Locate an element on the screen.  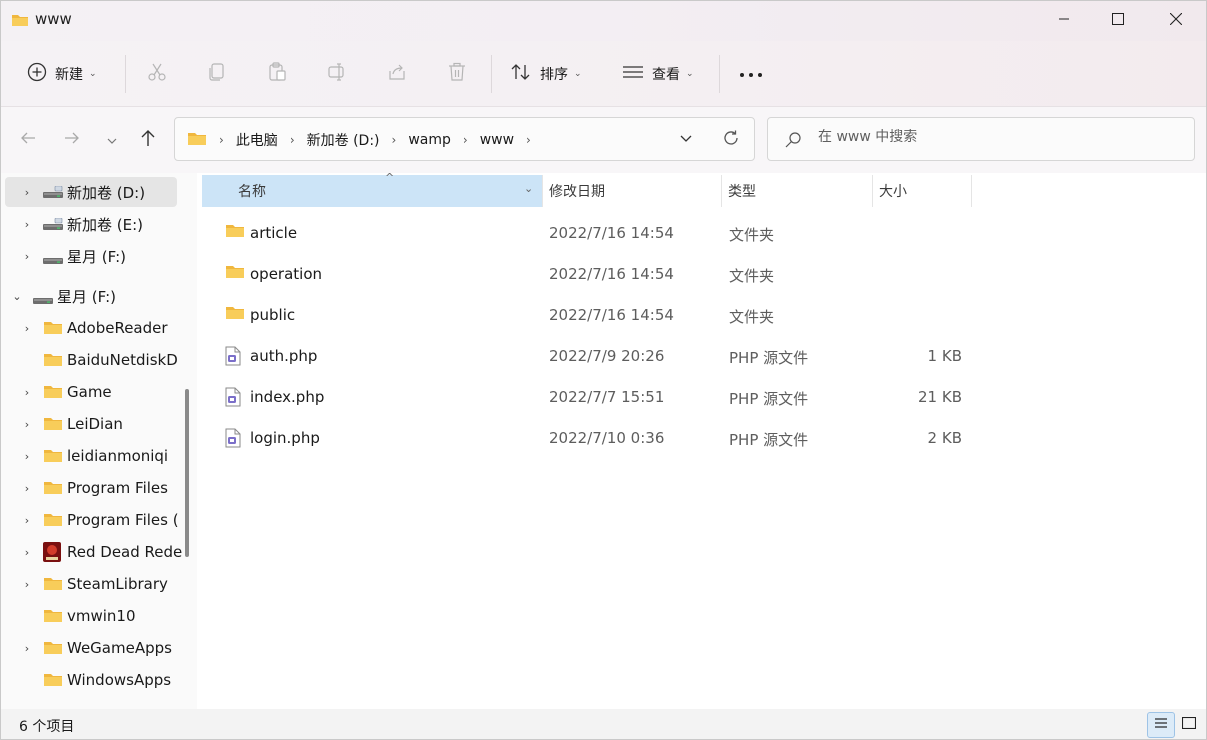
table-row: index.php 2022/7/7 15:51 PHP 源文件 21 KB is located at coordinates (602, 397).